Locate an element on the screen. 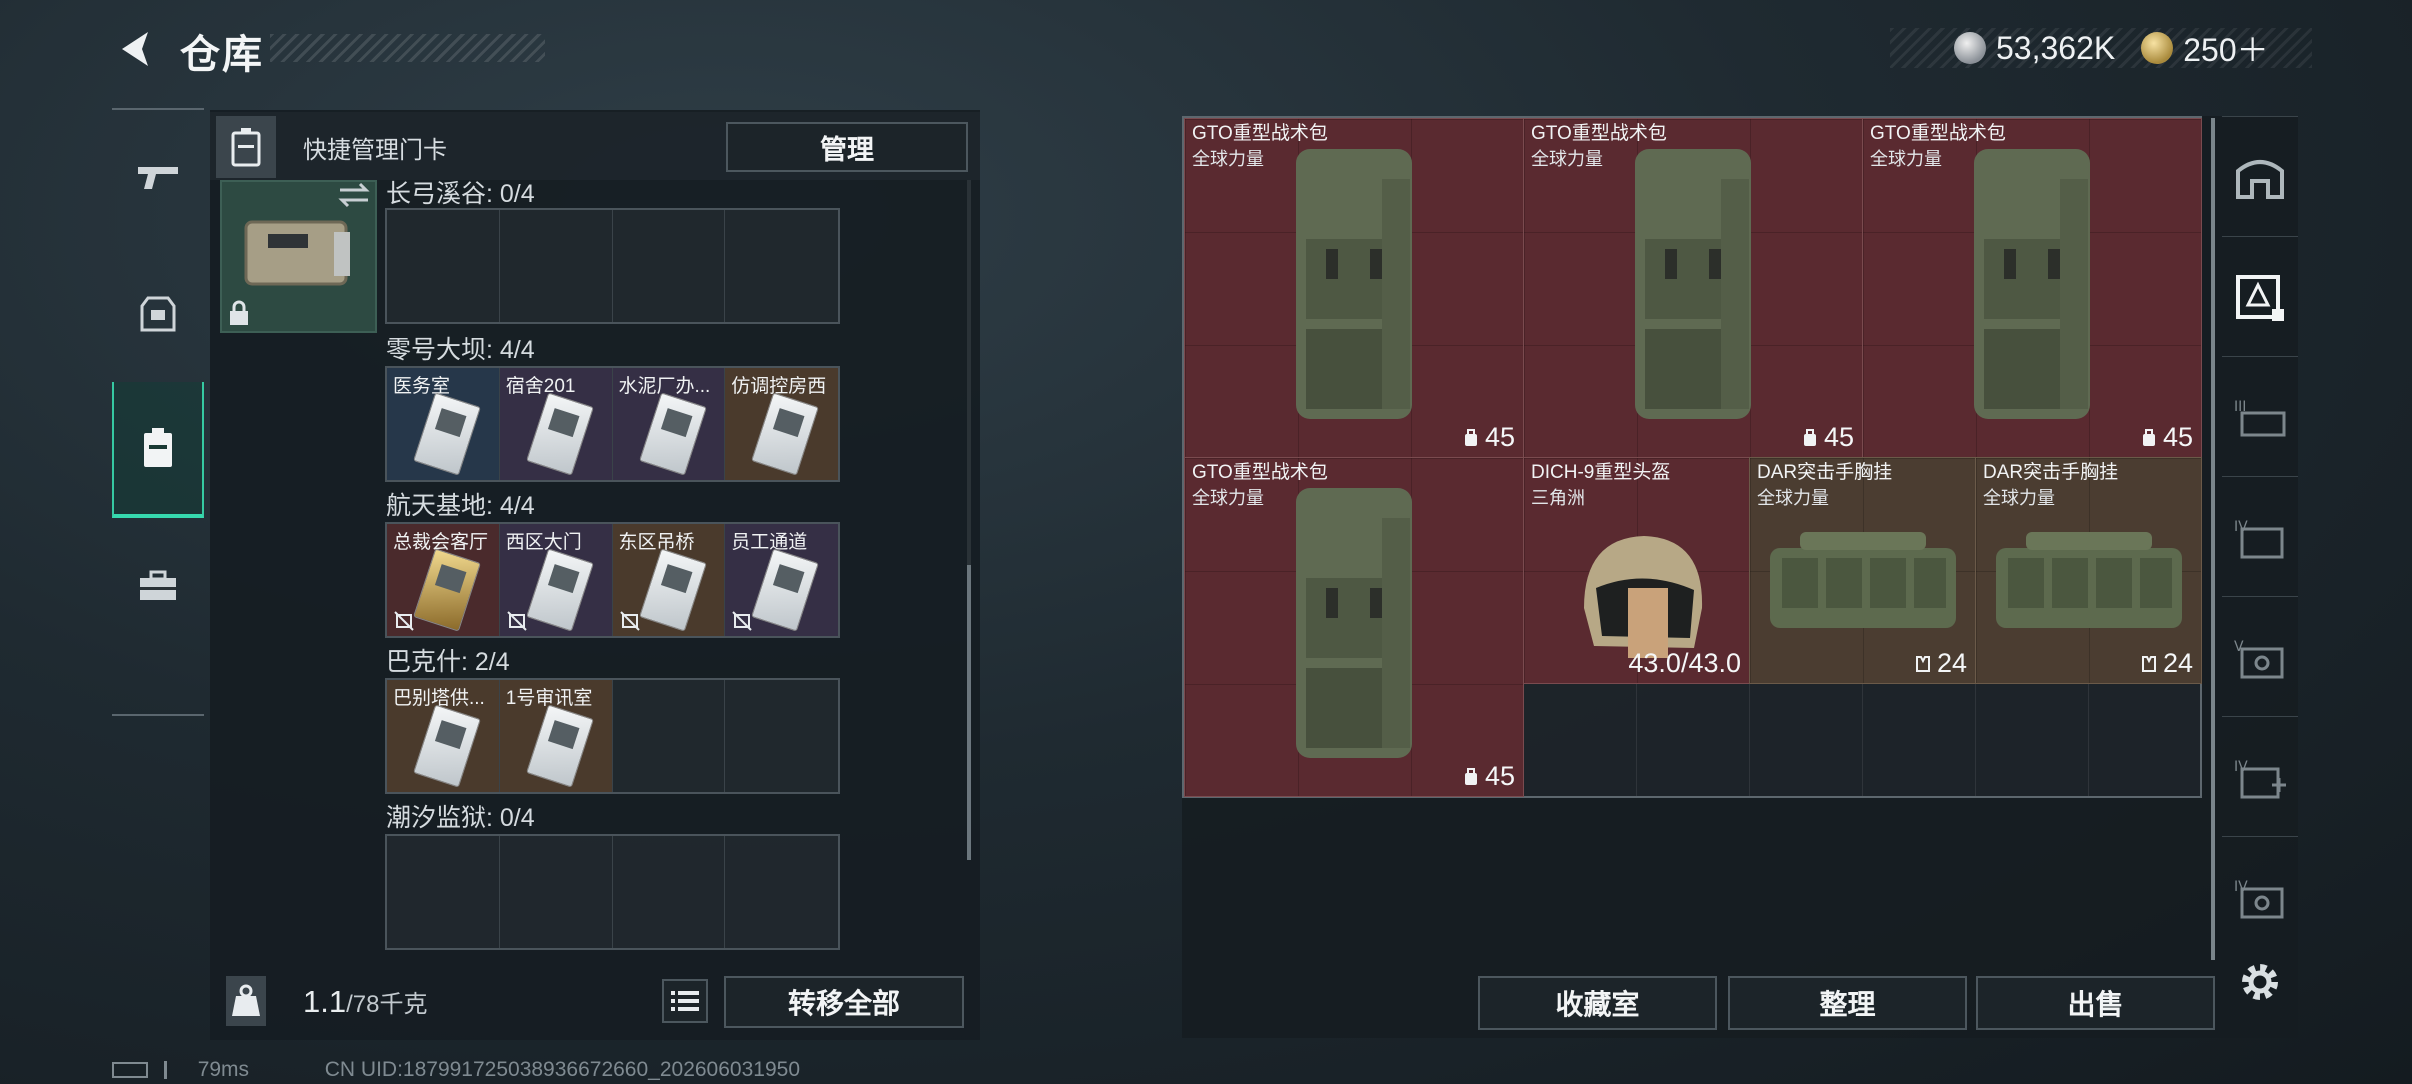  keycard-case-icon is located at coordinates (246, 147).